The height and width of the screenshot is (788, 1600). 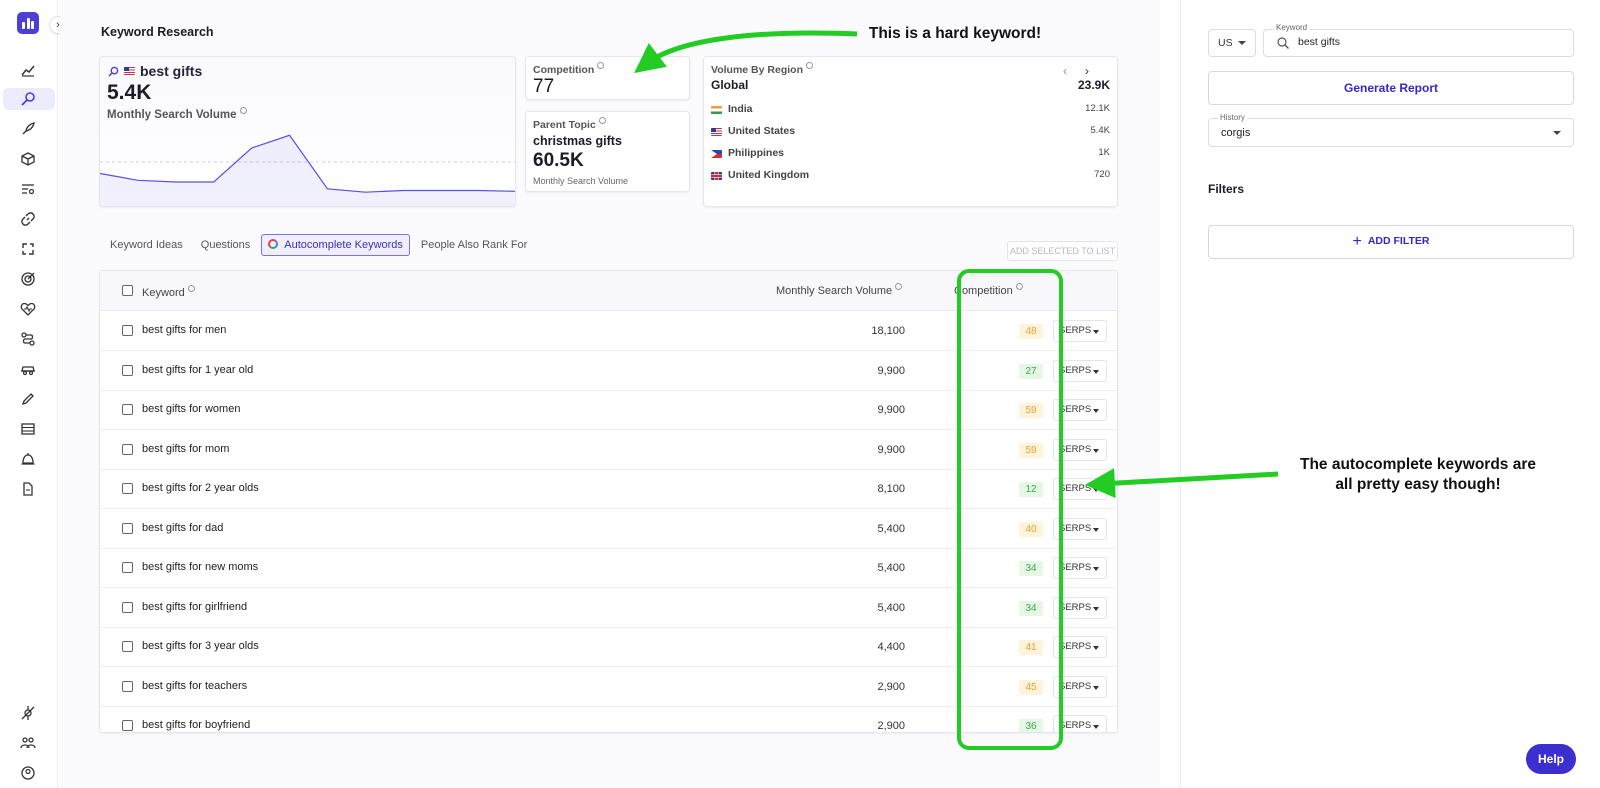 I want to click on row-keyword: best gifts for men, so click(x=184, y=330).